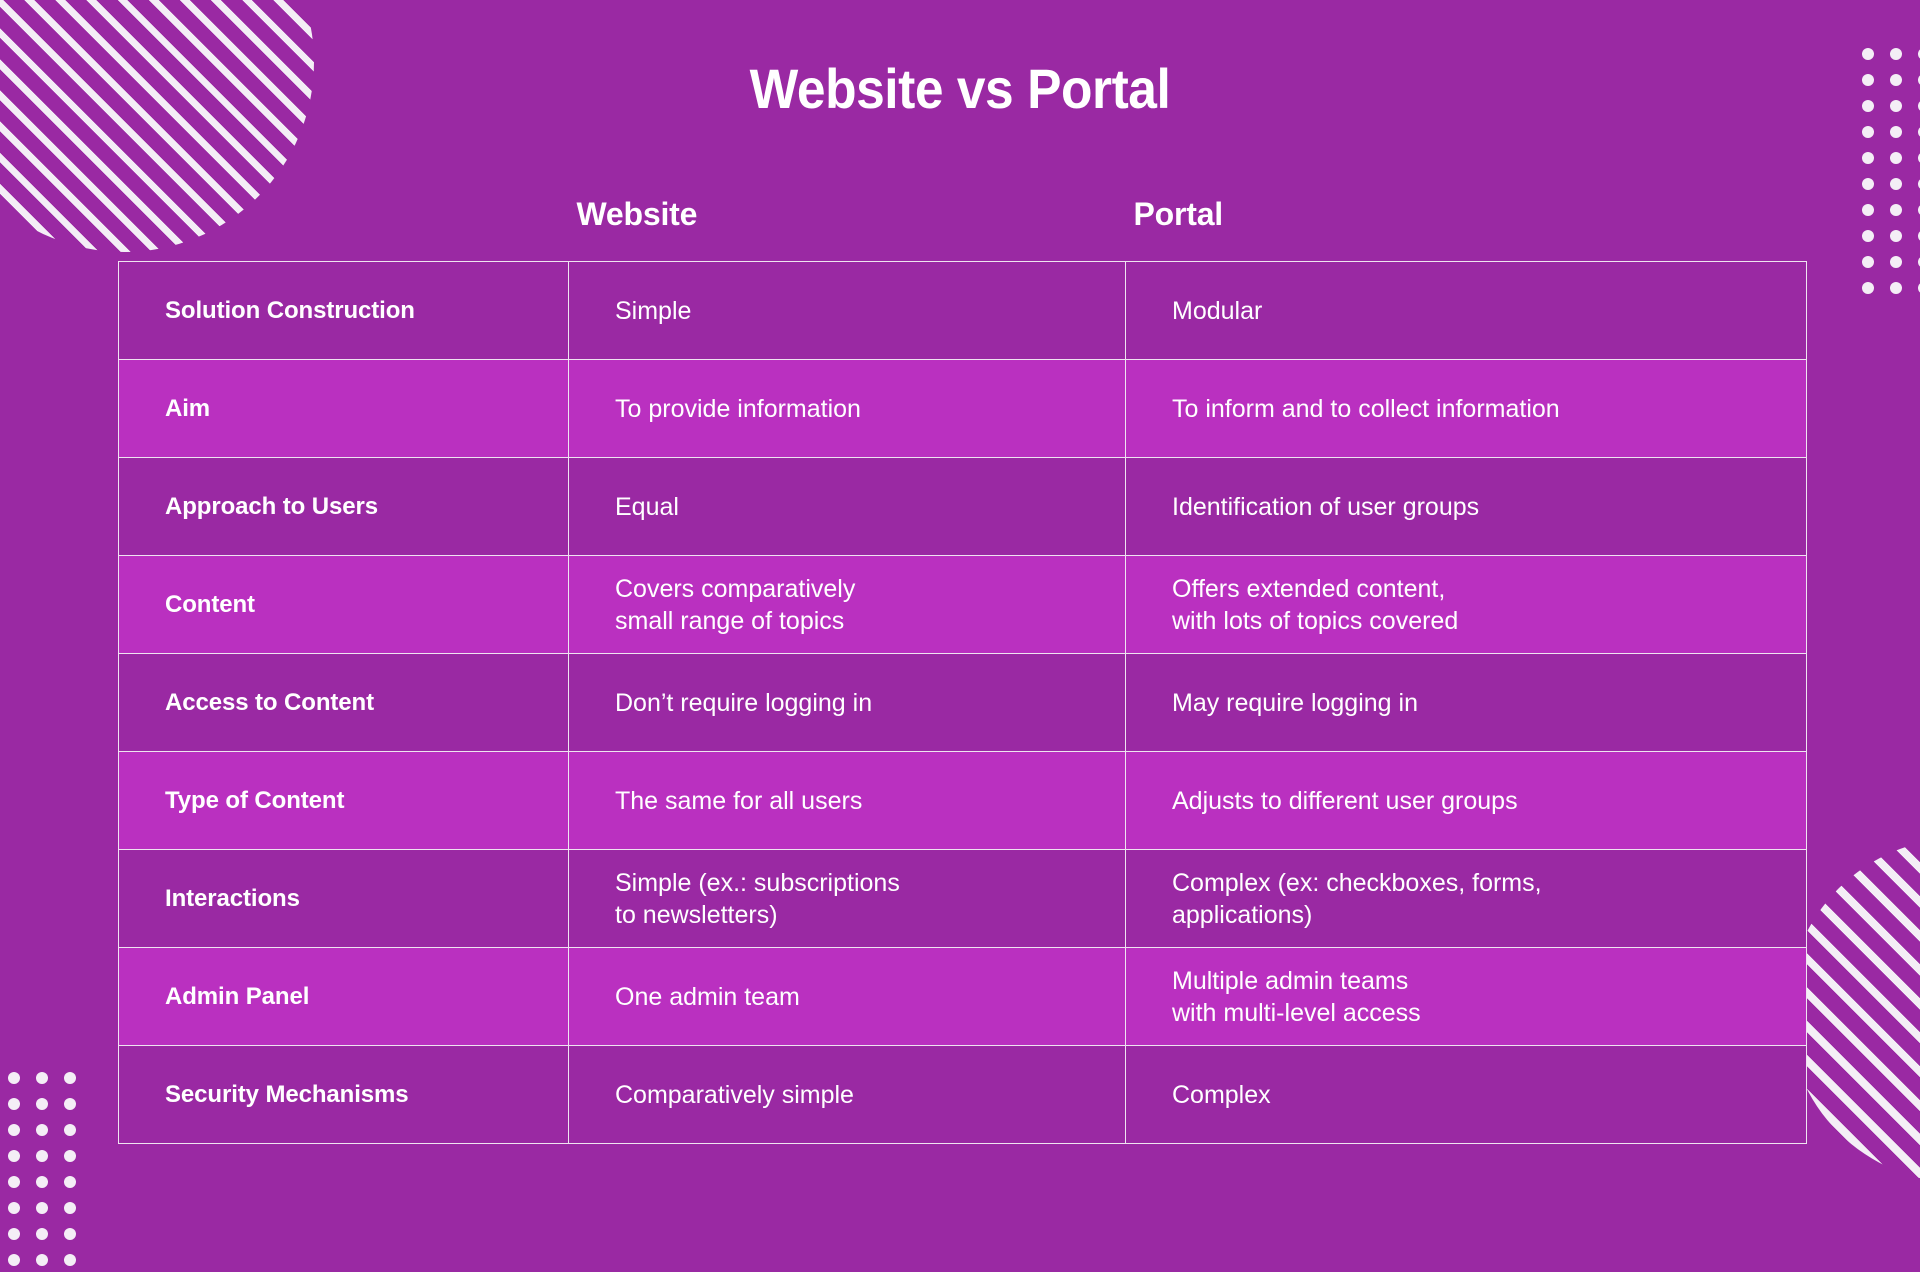 This screenshot has height=1272, width=1920. Describe the element at coordinates (1309, 588) in the screenshot. I see `cell-text-line-1: Offers extended content,` at that location.